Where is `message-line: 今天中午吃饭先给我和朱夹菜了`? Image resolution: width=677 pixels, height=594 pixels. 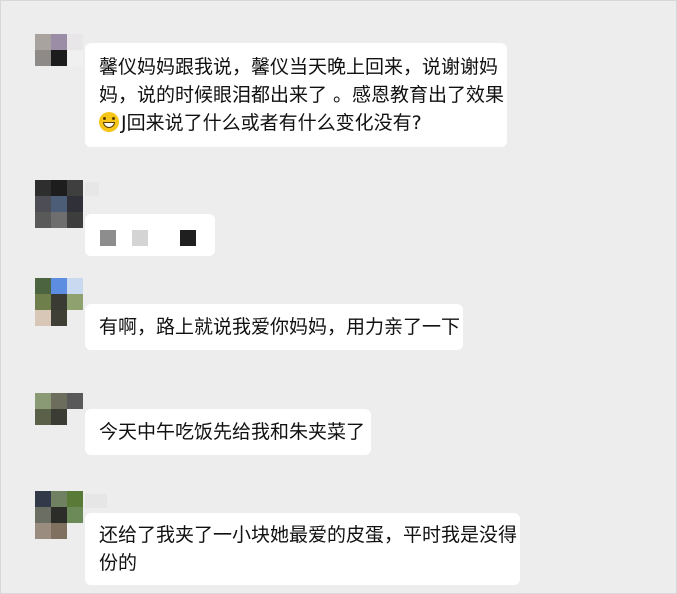
message-line: 今天中午吃饭先给我和朱夹菜了 is located at coordinates (232, 432).